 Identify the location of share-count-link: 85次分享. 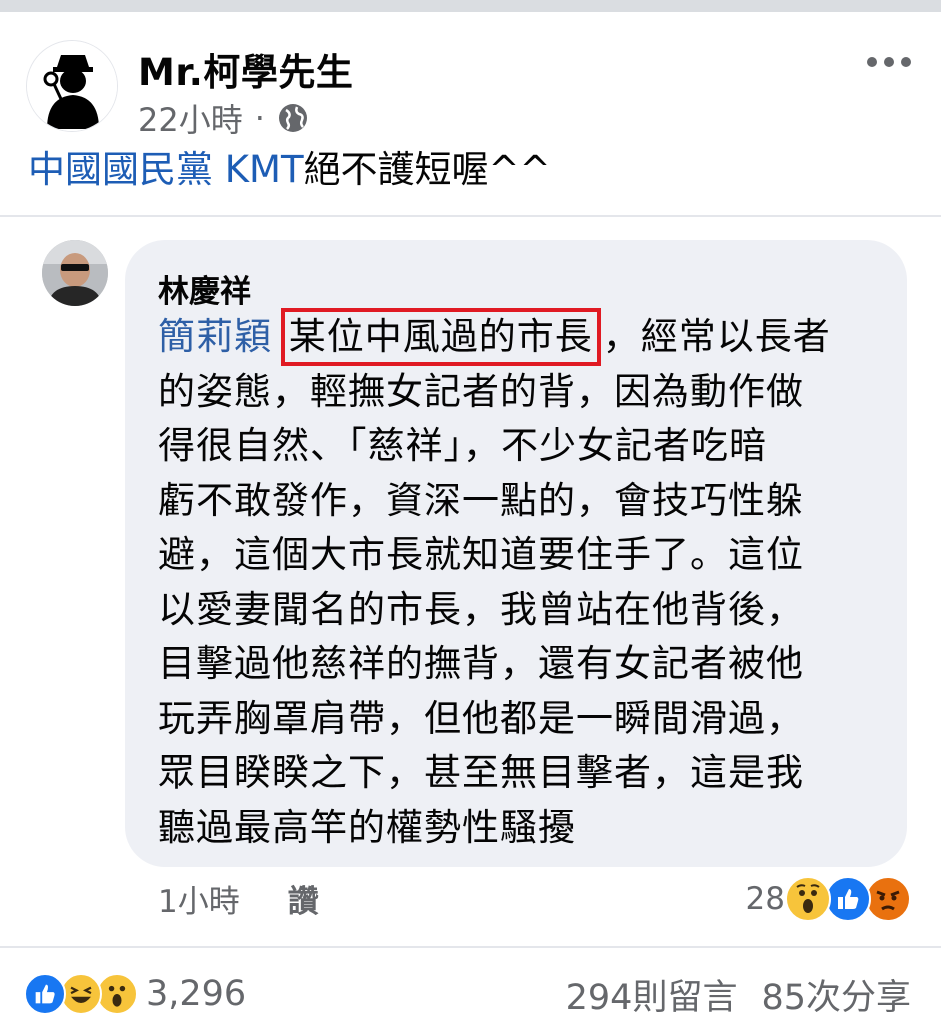
(836, 994).